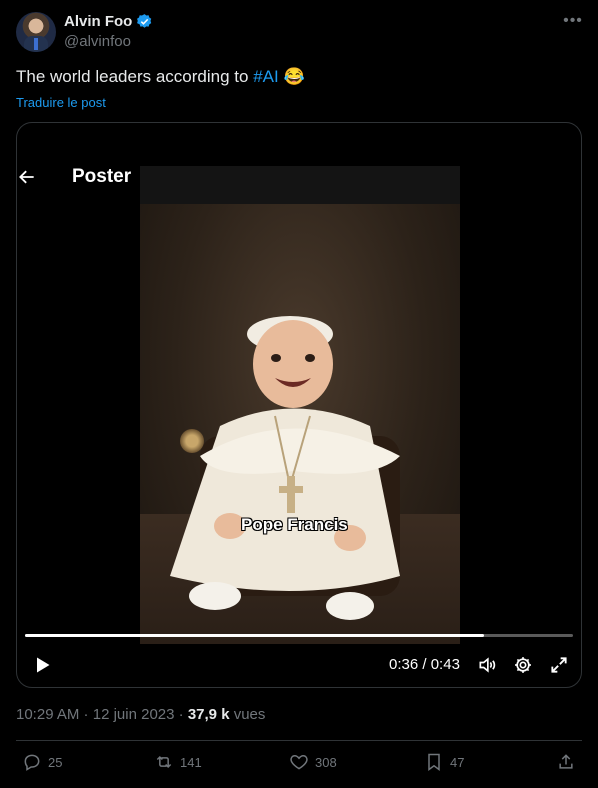 This screenshot has width=598, height=788. I want to click on play-icon, so click(42, 665).